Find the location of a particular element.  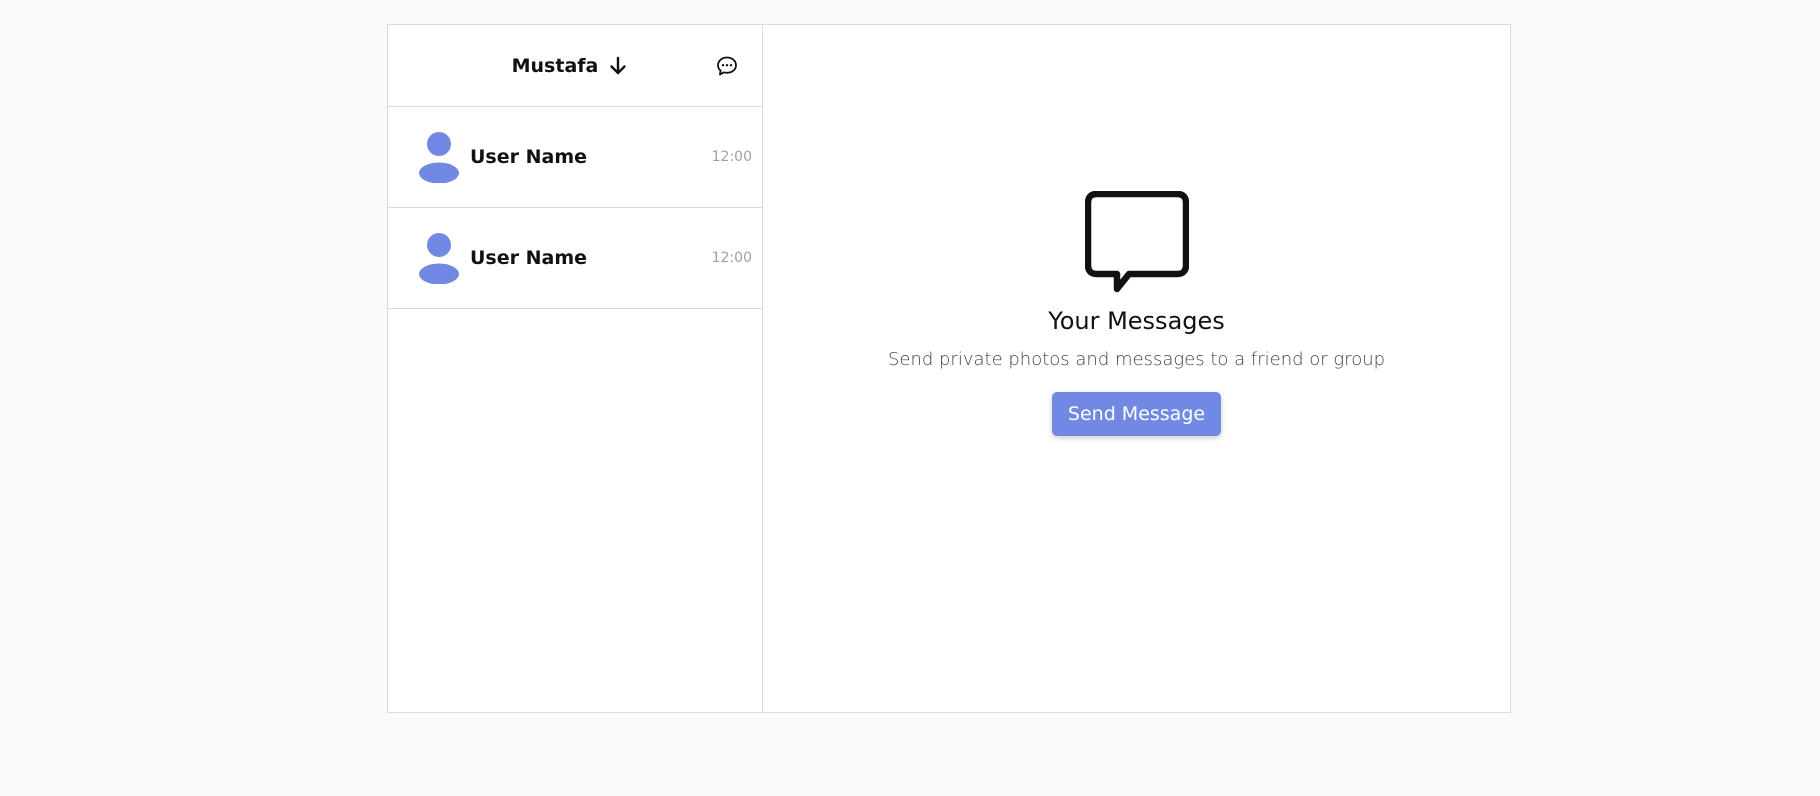

chat-bubble-icon is located at coordinates (727, 66).